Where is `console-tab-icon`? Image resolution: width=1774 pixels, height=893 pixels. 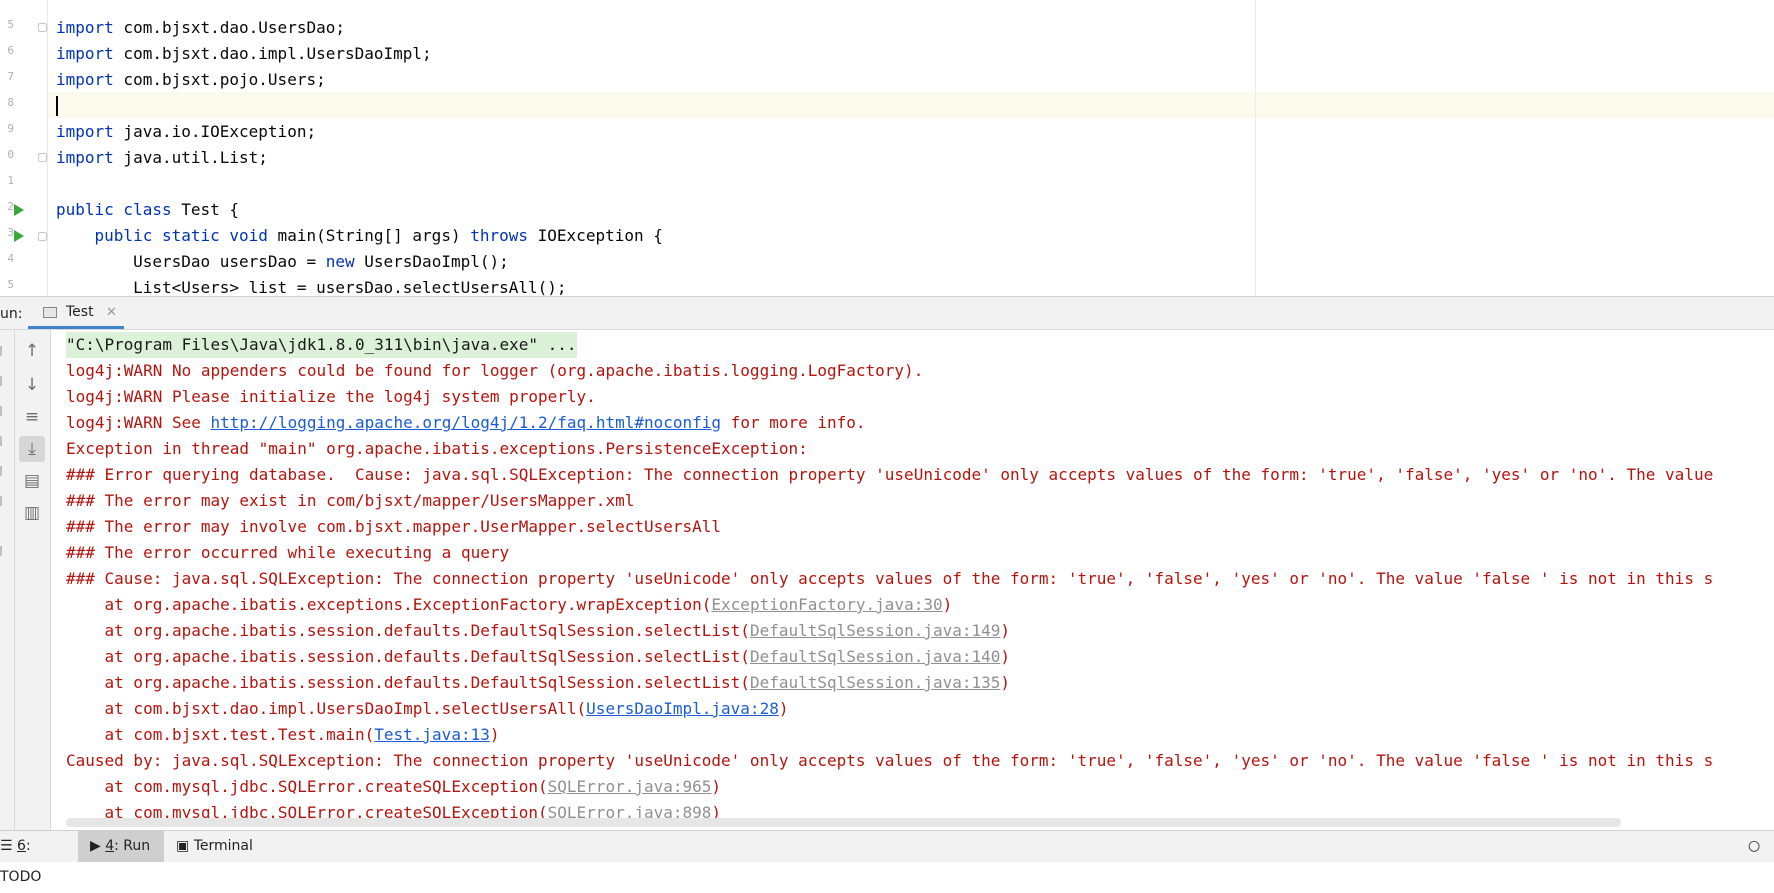 console-tab-icon is located at coordinates (50, 312).